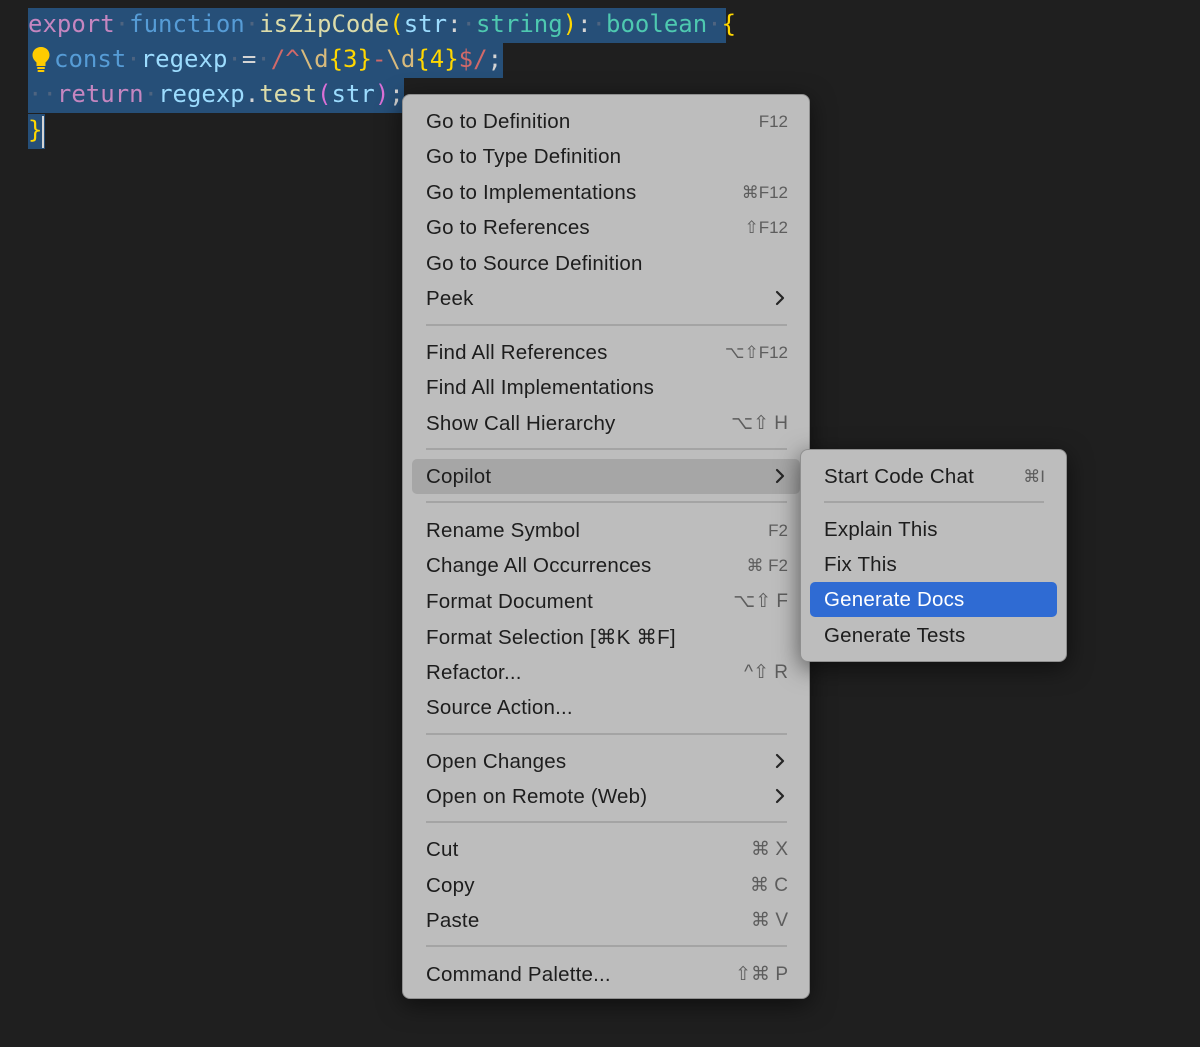  Describe the element at coordinates (265, 60) in the screenshot. I see `code-line-2: const·regexp·=·/^\d{3}-\d{4}$/;` at that location.